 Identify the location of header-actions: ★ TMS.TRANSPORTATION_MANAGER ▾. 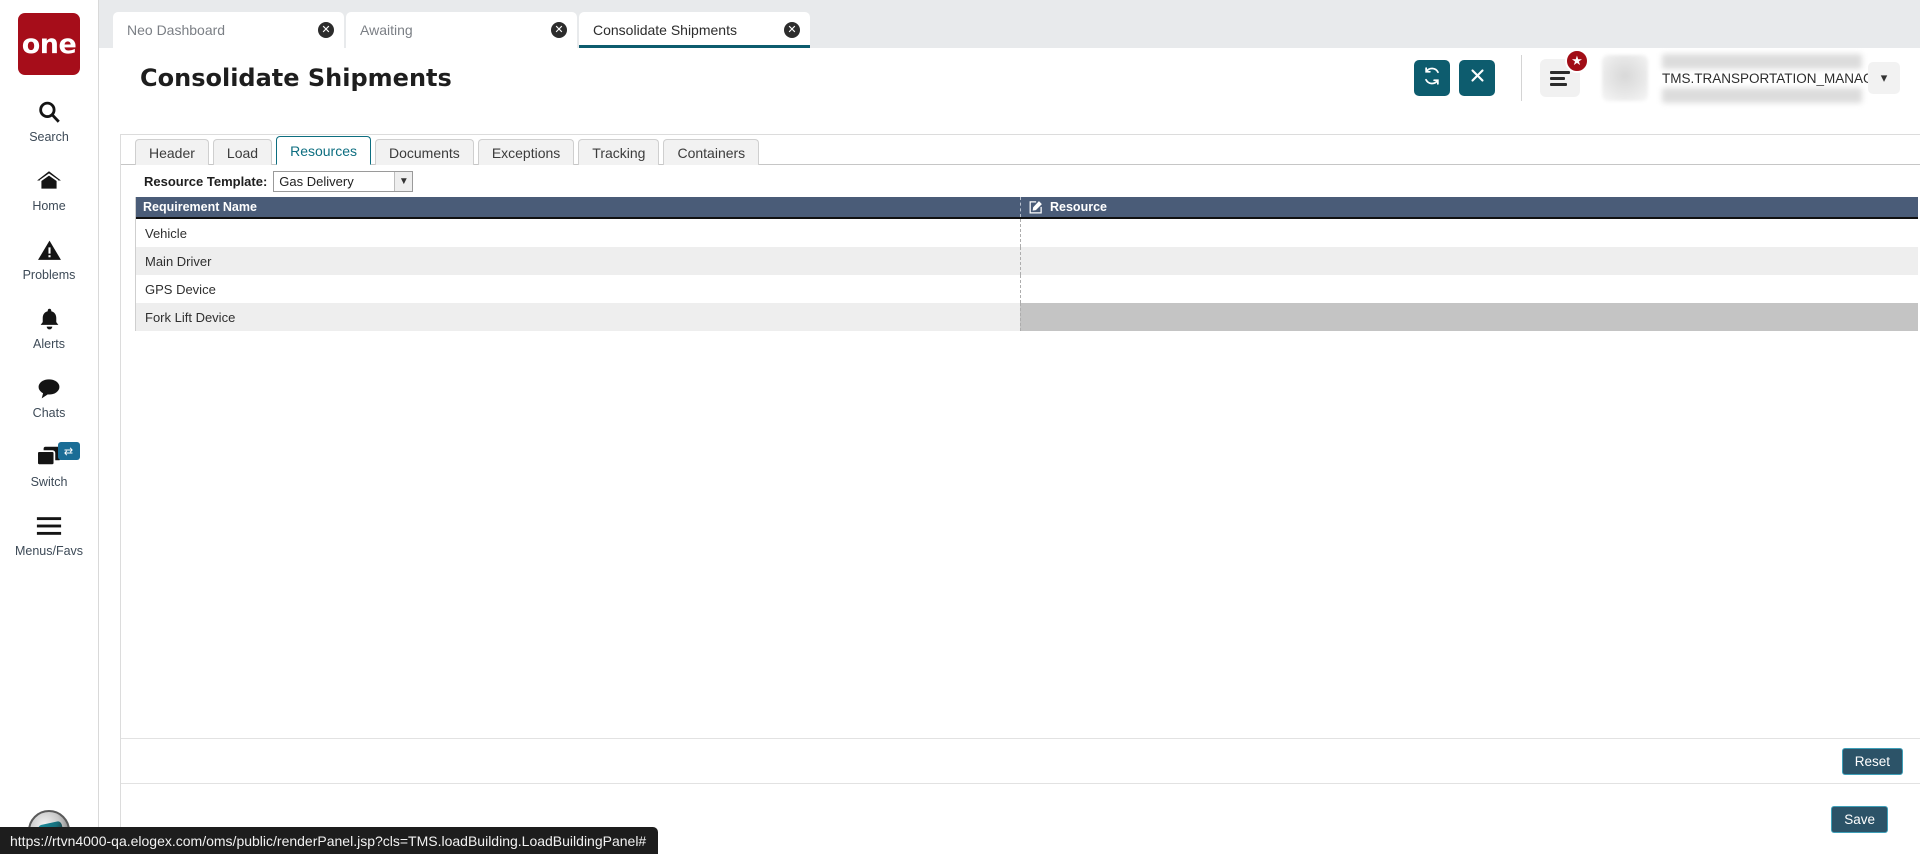
(1662, 78).